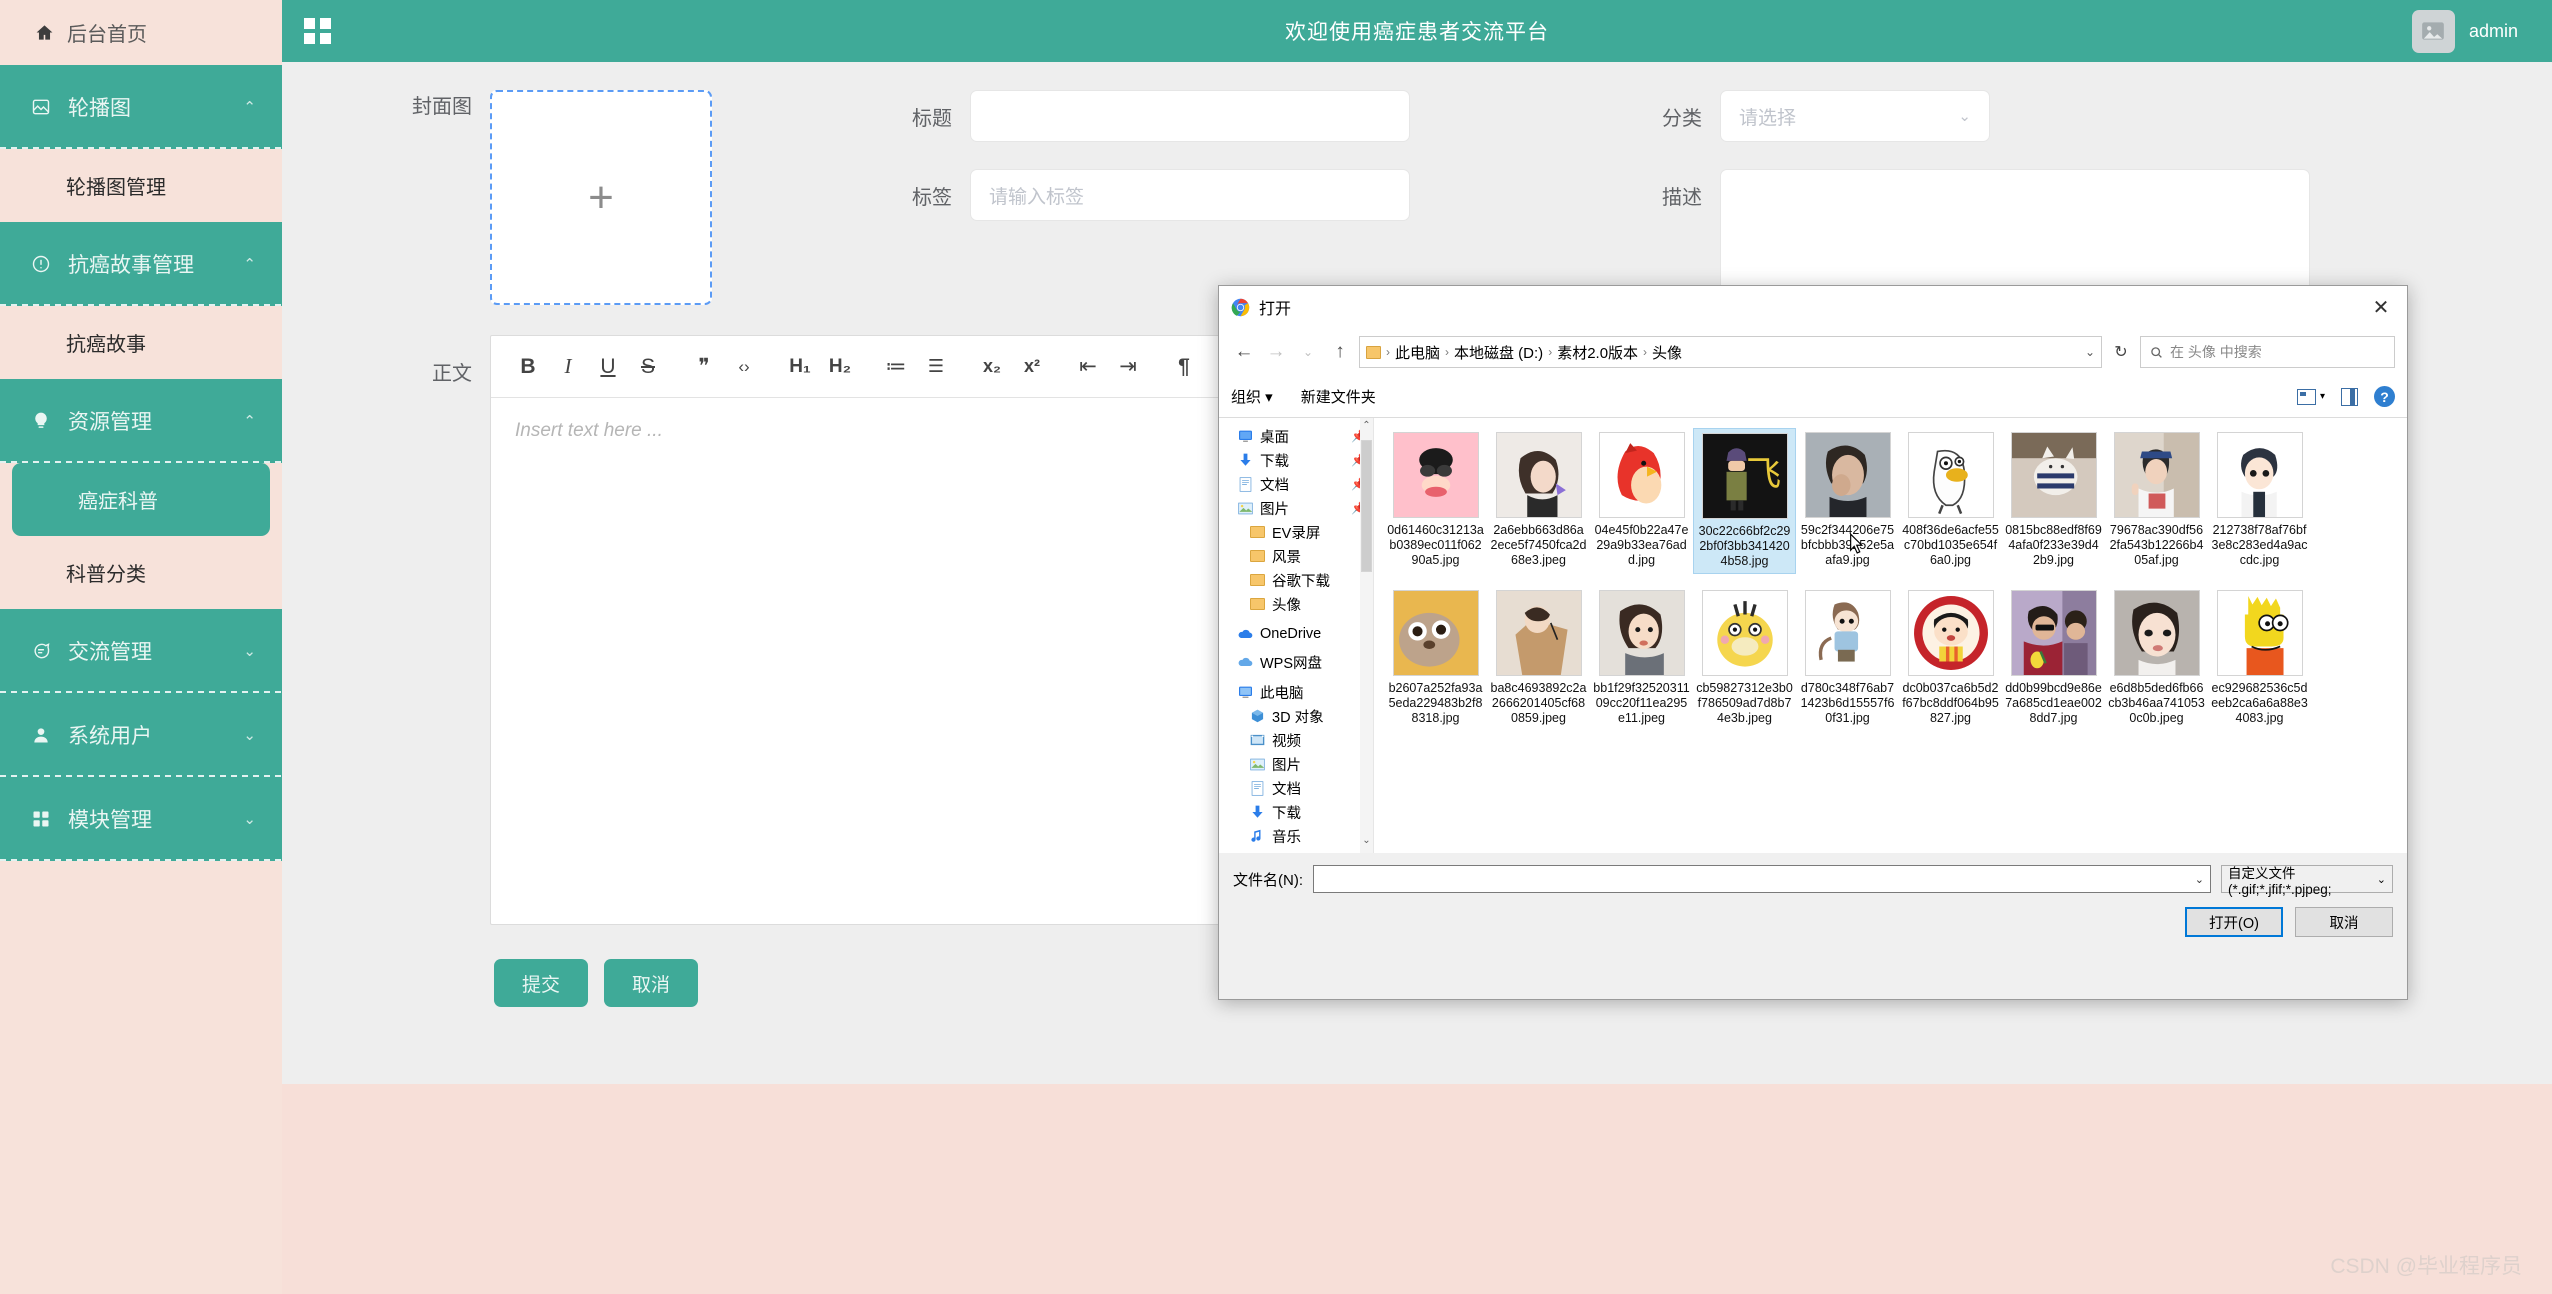 Image resolution: width=2552 pixels, height=1294 pixels. What do you see at coordinates (141, 819) in the screenshot?
I see `sidebar-group-modules: 模块管理 ⌄` at bounding box center [141, 819].